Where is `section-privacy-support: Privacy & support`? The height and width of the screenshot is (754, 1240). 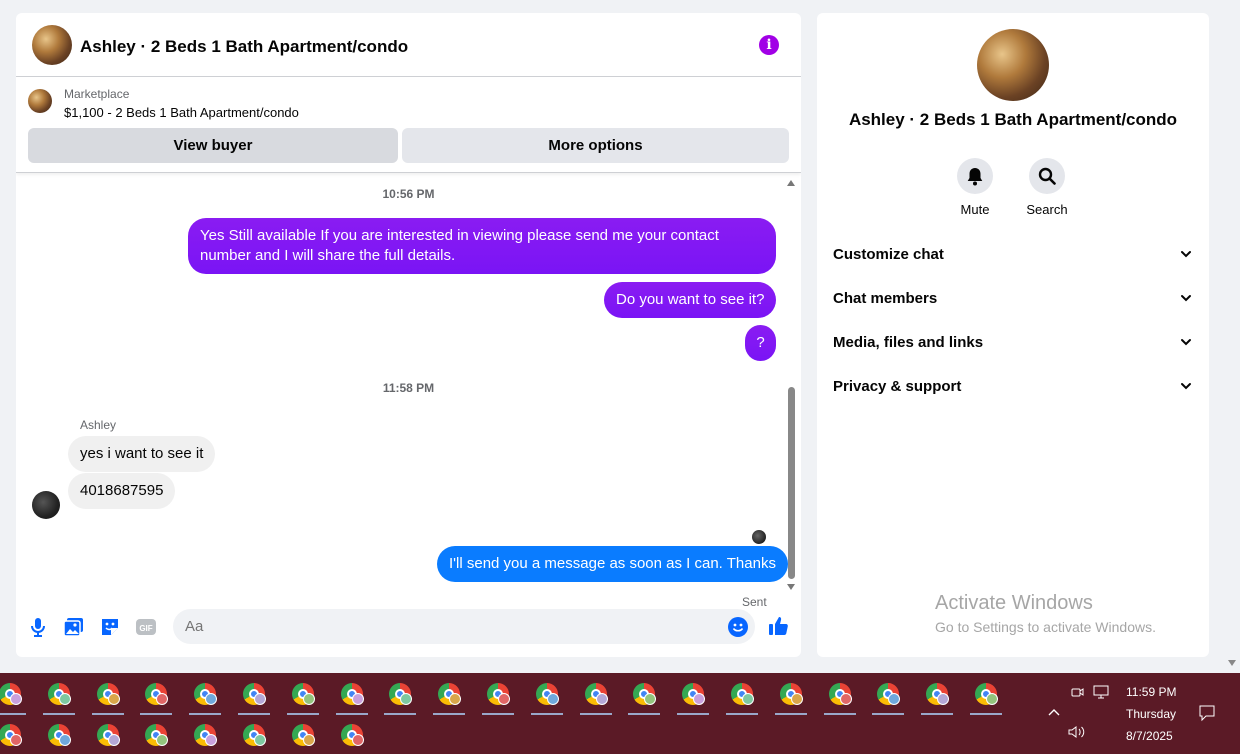
section-privacy-support: Privacy & support is located at coordinates (1013, 386).